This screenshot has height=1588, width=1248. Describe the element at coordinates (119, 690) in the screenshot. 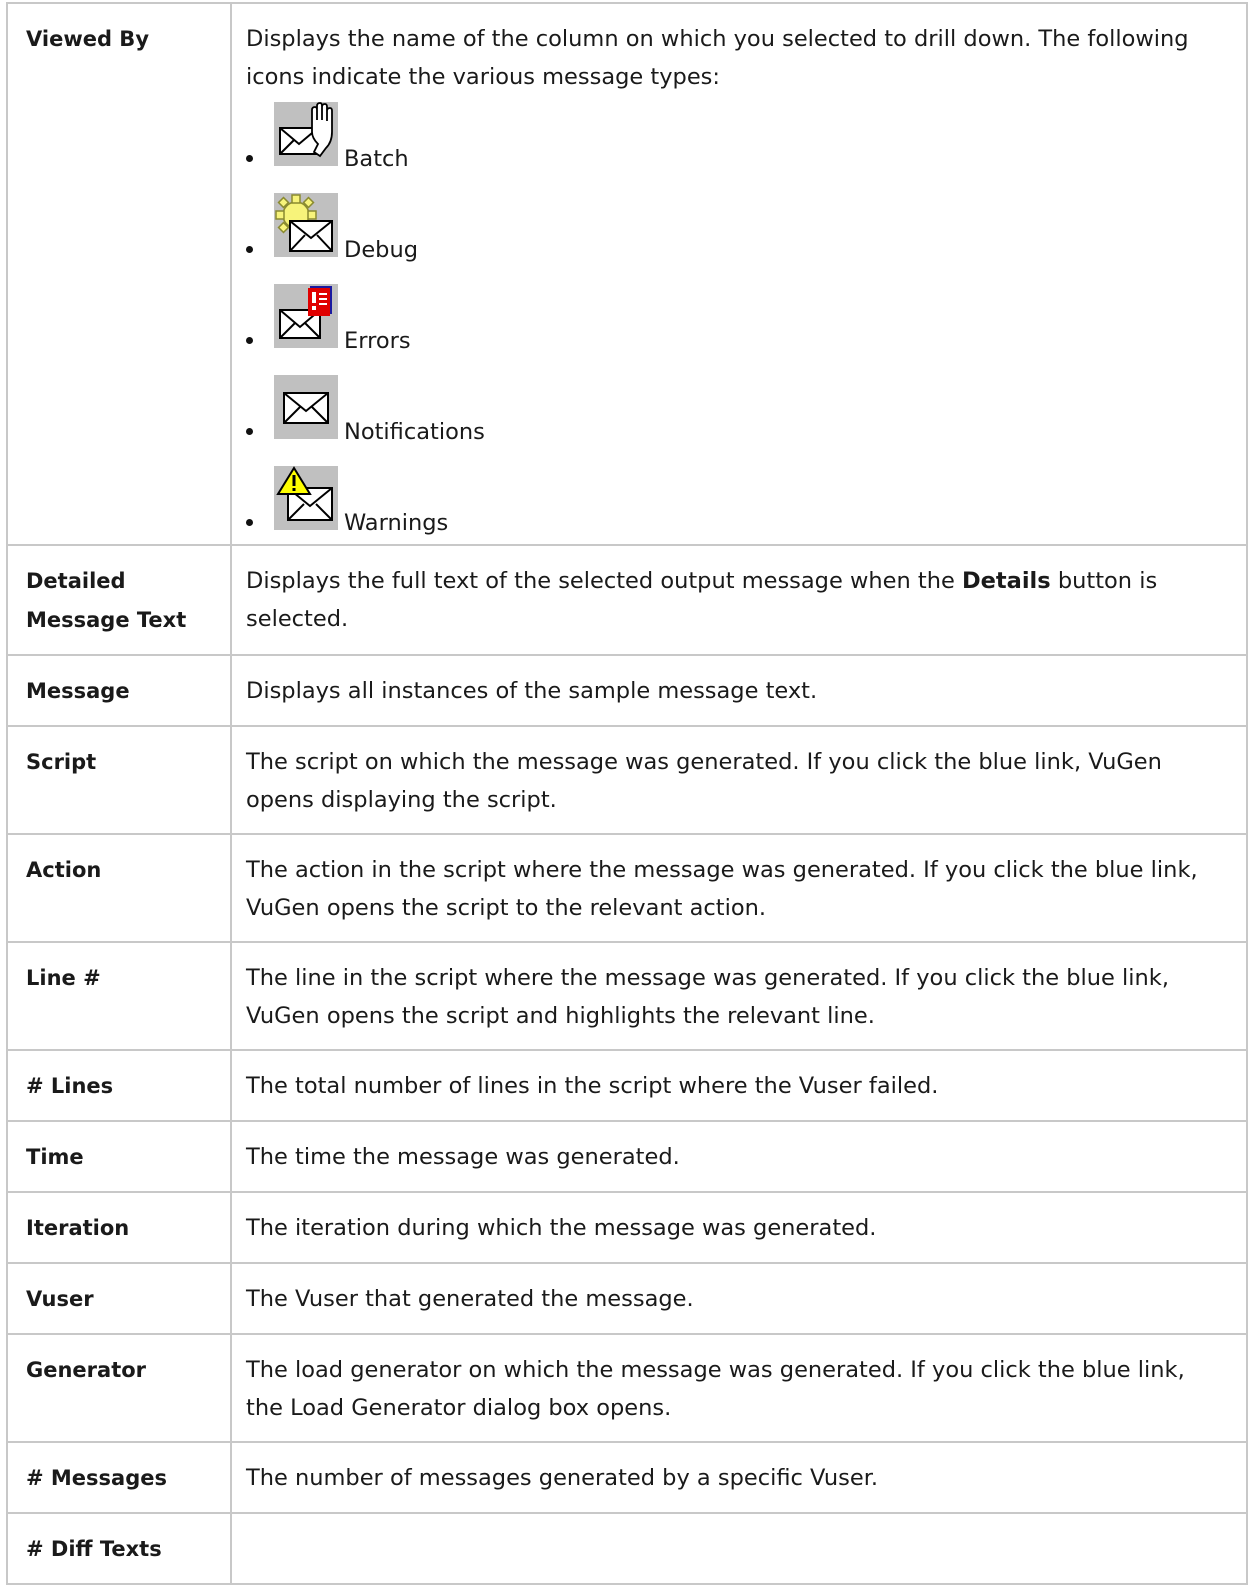

I see `field-name: Message` at that location.